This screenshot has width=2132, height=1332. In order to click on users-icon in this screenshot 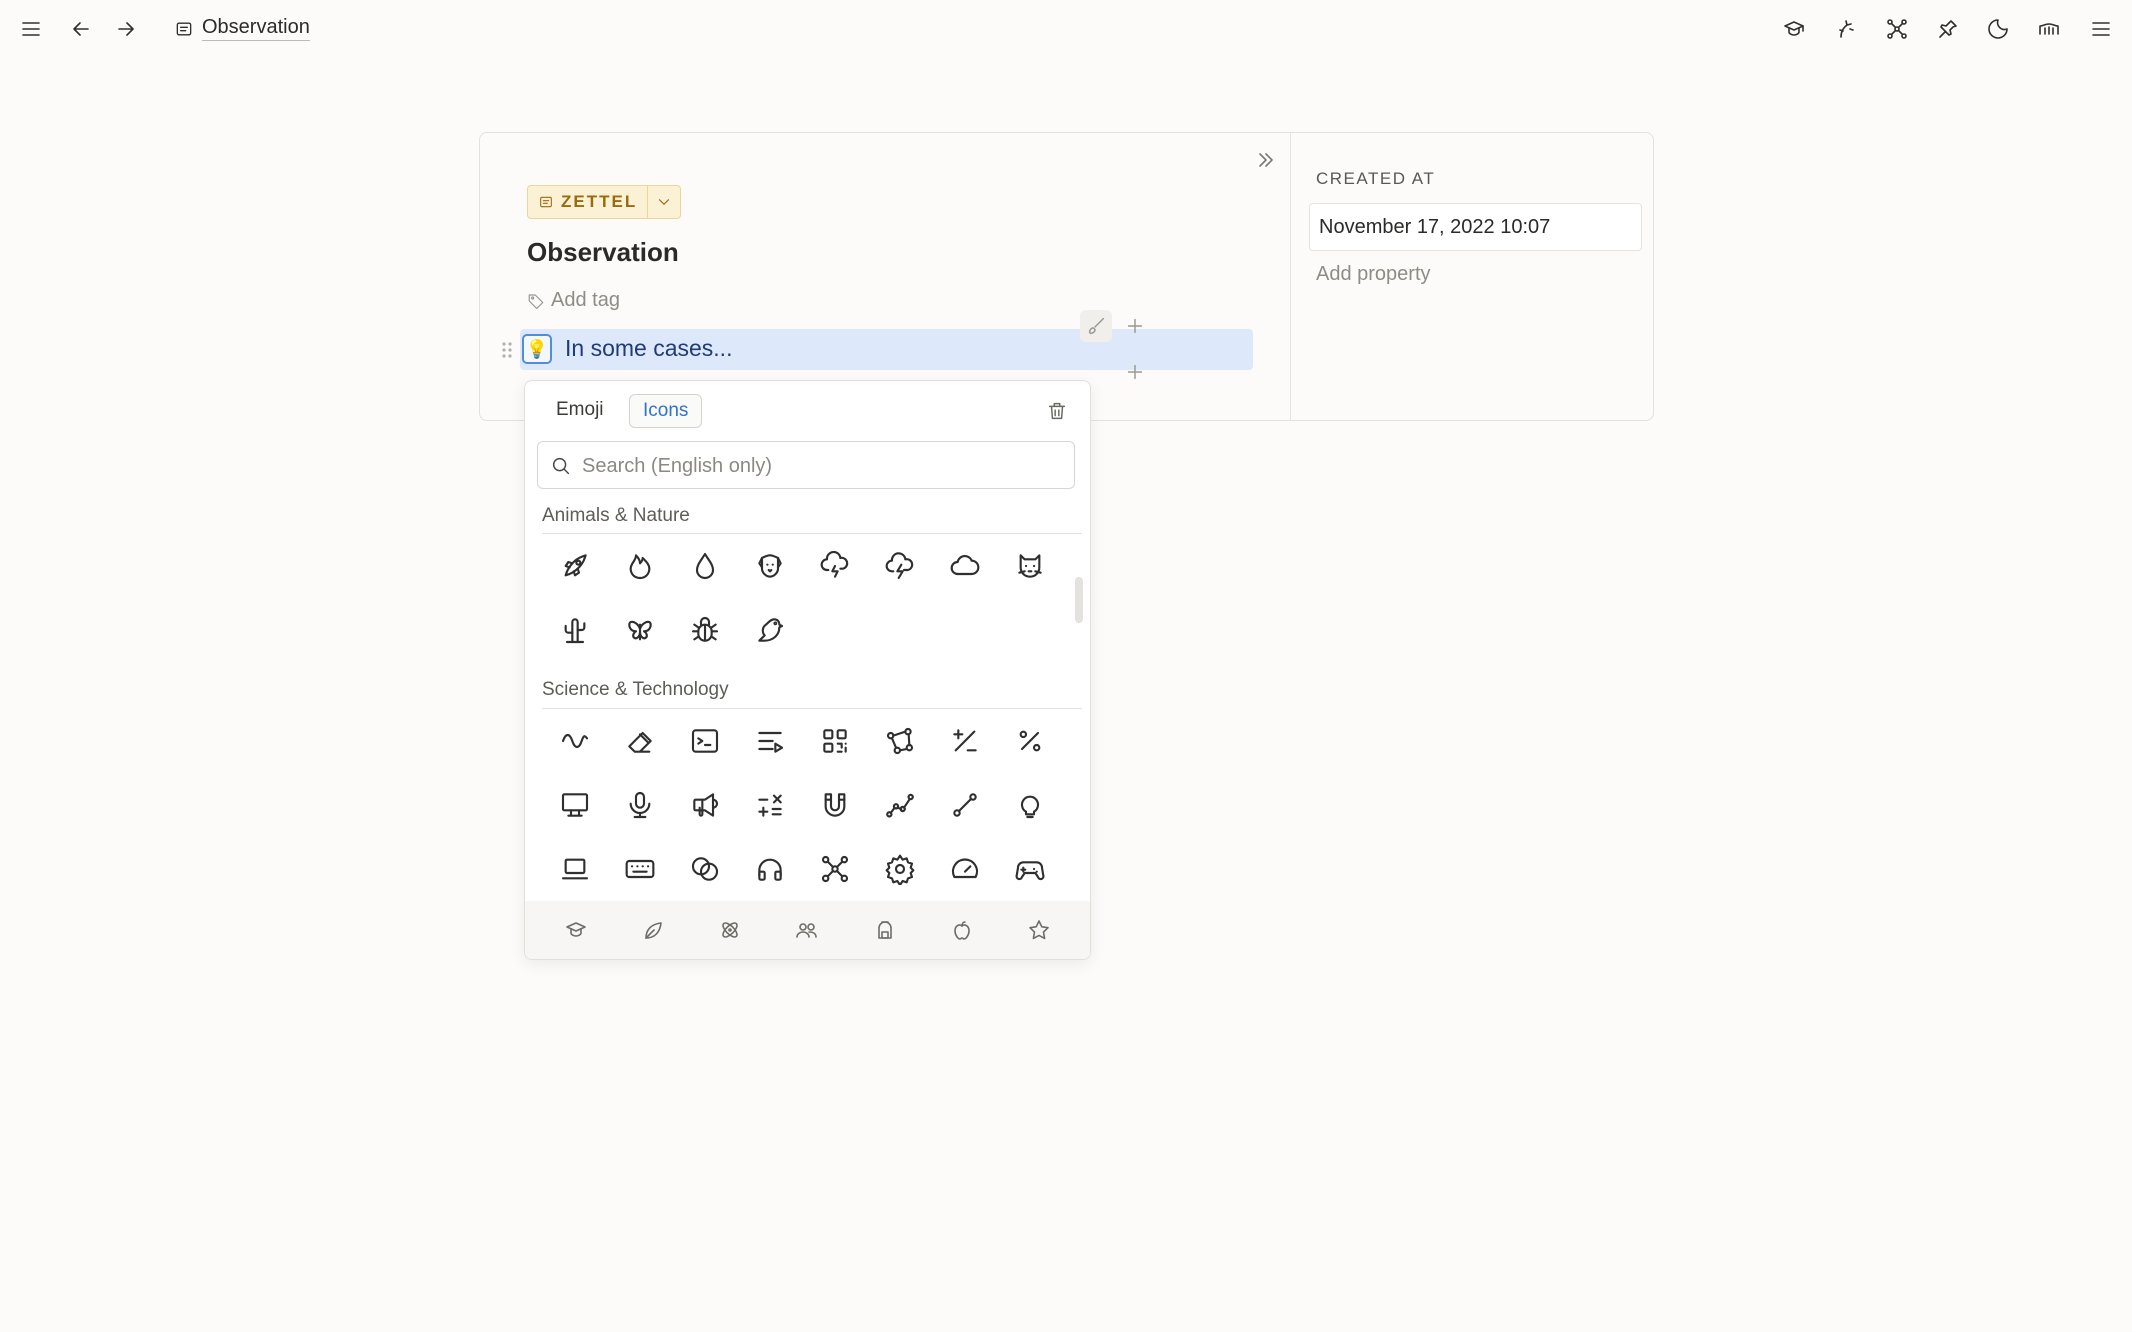, I will do `click(807, 930)`.